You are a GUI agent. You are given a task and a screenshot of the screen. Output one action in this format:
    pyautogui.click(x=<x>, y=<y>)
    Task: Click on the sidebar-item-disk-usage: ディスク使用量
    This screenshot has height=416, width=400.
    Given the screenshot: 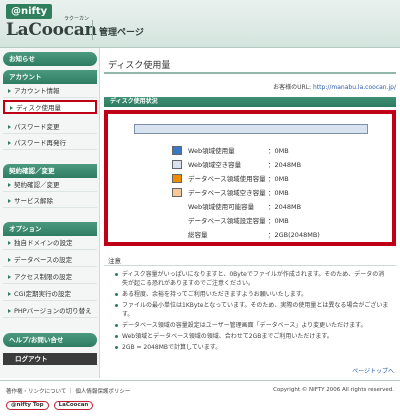 What is the action you would take?
    pyautogui.click(x=50, y=107)
    